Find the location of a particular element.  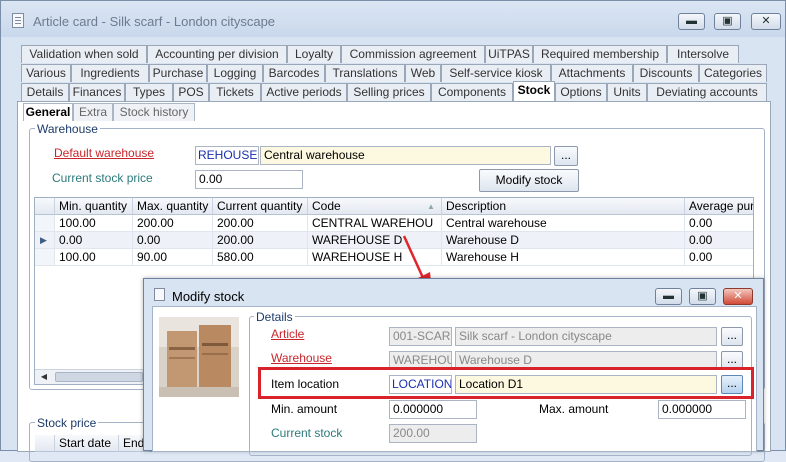

tab-validation-when-sold: Validation when sold is located at coordinates (84, 54).